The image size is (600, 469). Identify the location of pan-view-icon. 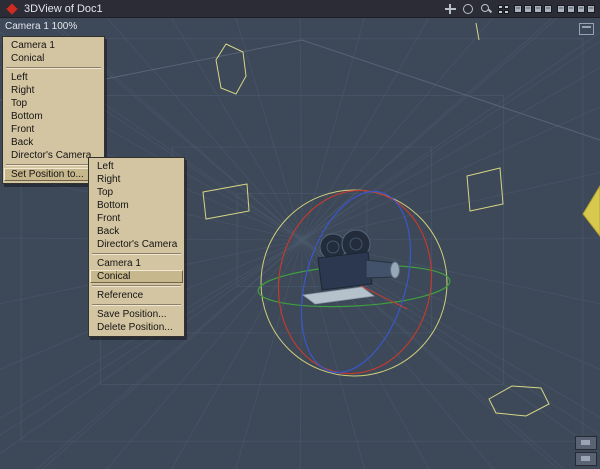
(450, 8).